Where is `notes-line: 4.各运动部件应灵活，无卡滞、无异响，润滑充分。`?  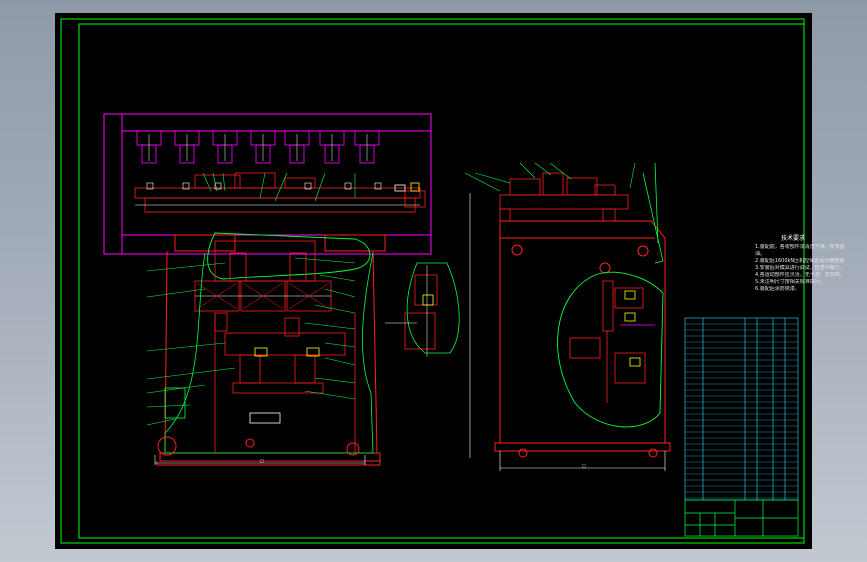 notes-line: 4.各运动部件应灵活，无卡滞、无异响，润滑充分。 is located at coordinates (800, 275).